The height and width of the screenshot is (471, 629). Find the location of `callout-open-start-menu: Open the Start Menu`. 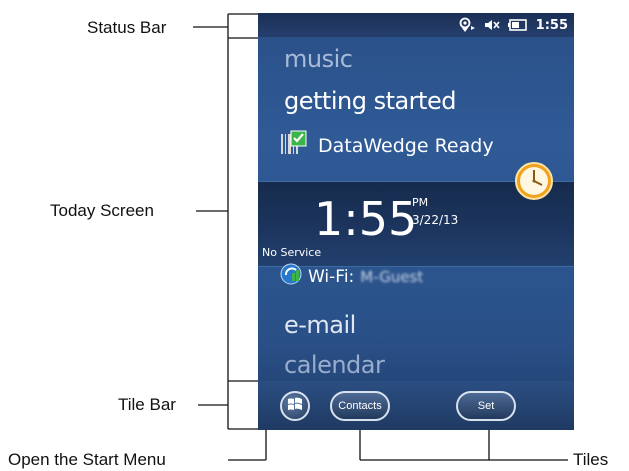

callout-open-start-menu: Open the Start Menu is located at coordinates (87, 459).